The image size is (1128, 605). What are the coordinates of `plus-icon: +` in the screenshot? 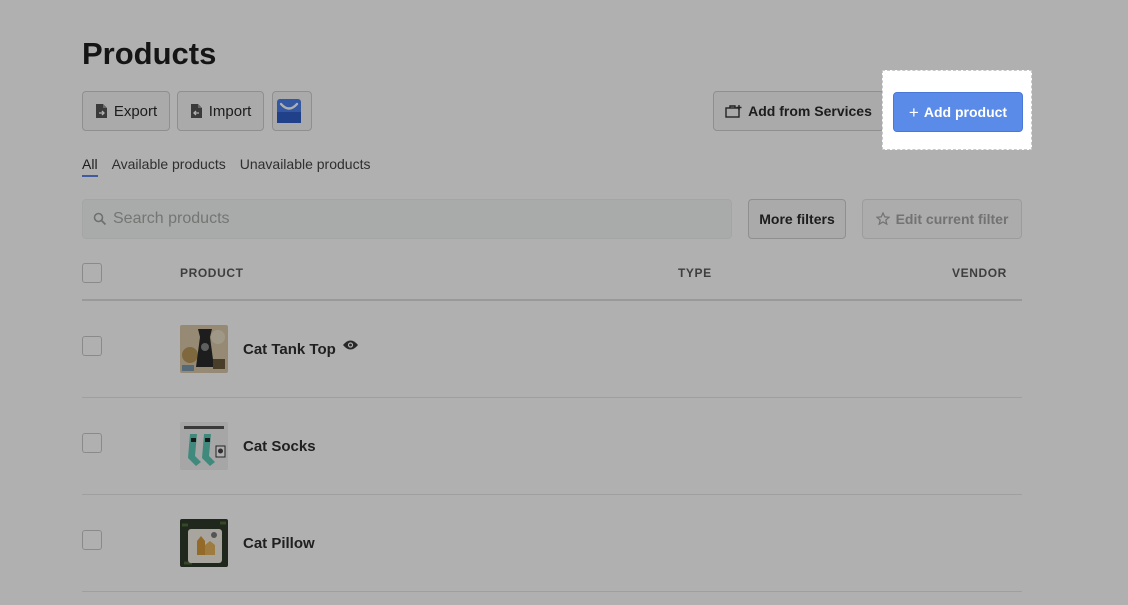 It's located at (913, 112).